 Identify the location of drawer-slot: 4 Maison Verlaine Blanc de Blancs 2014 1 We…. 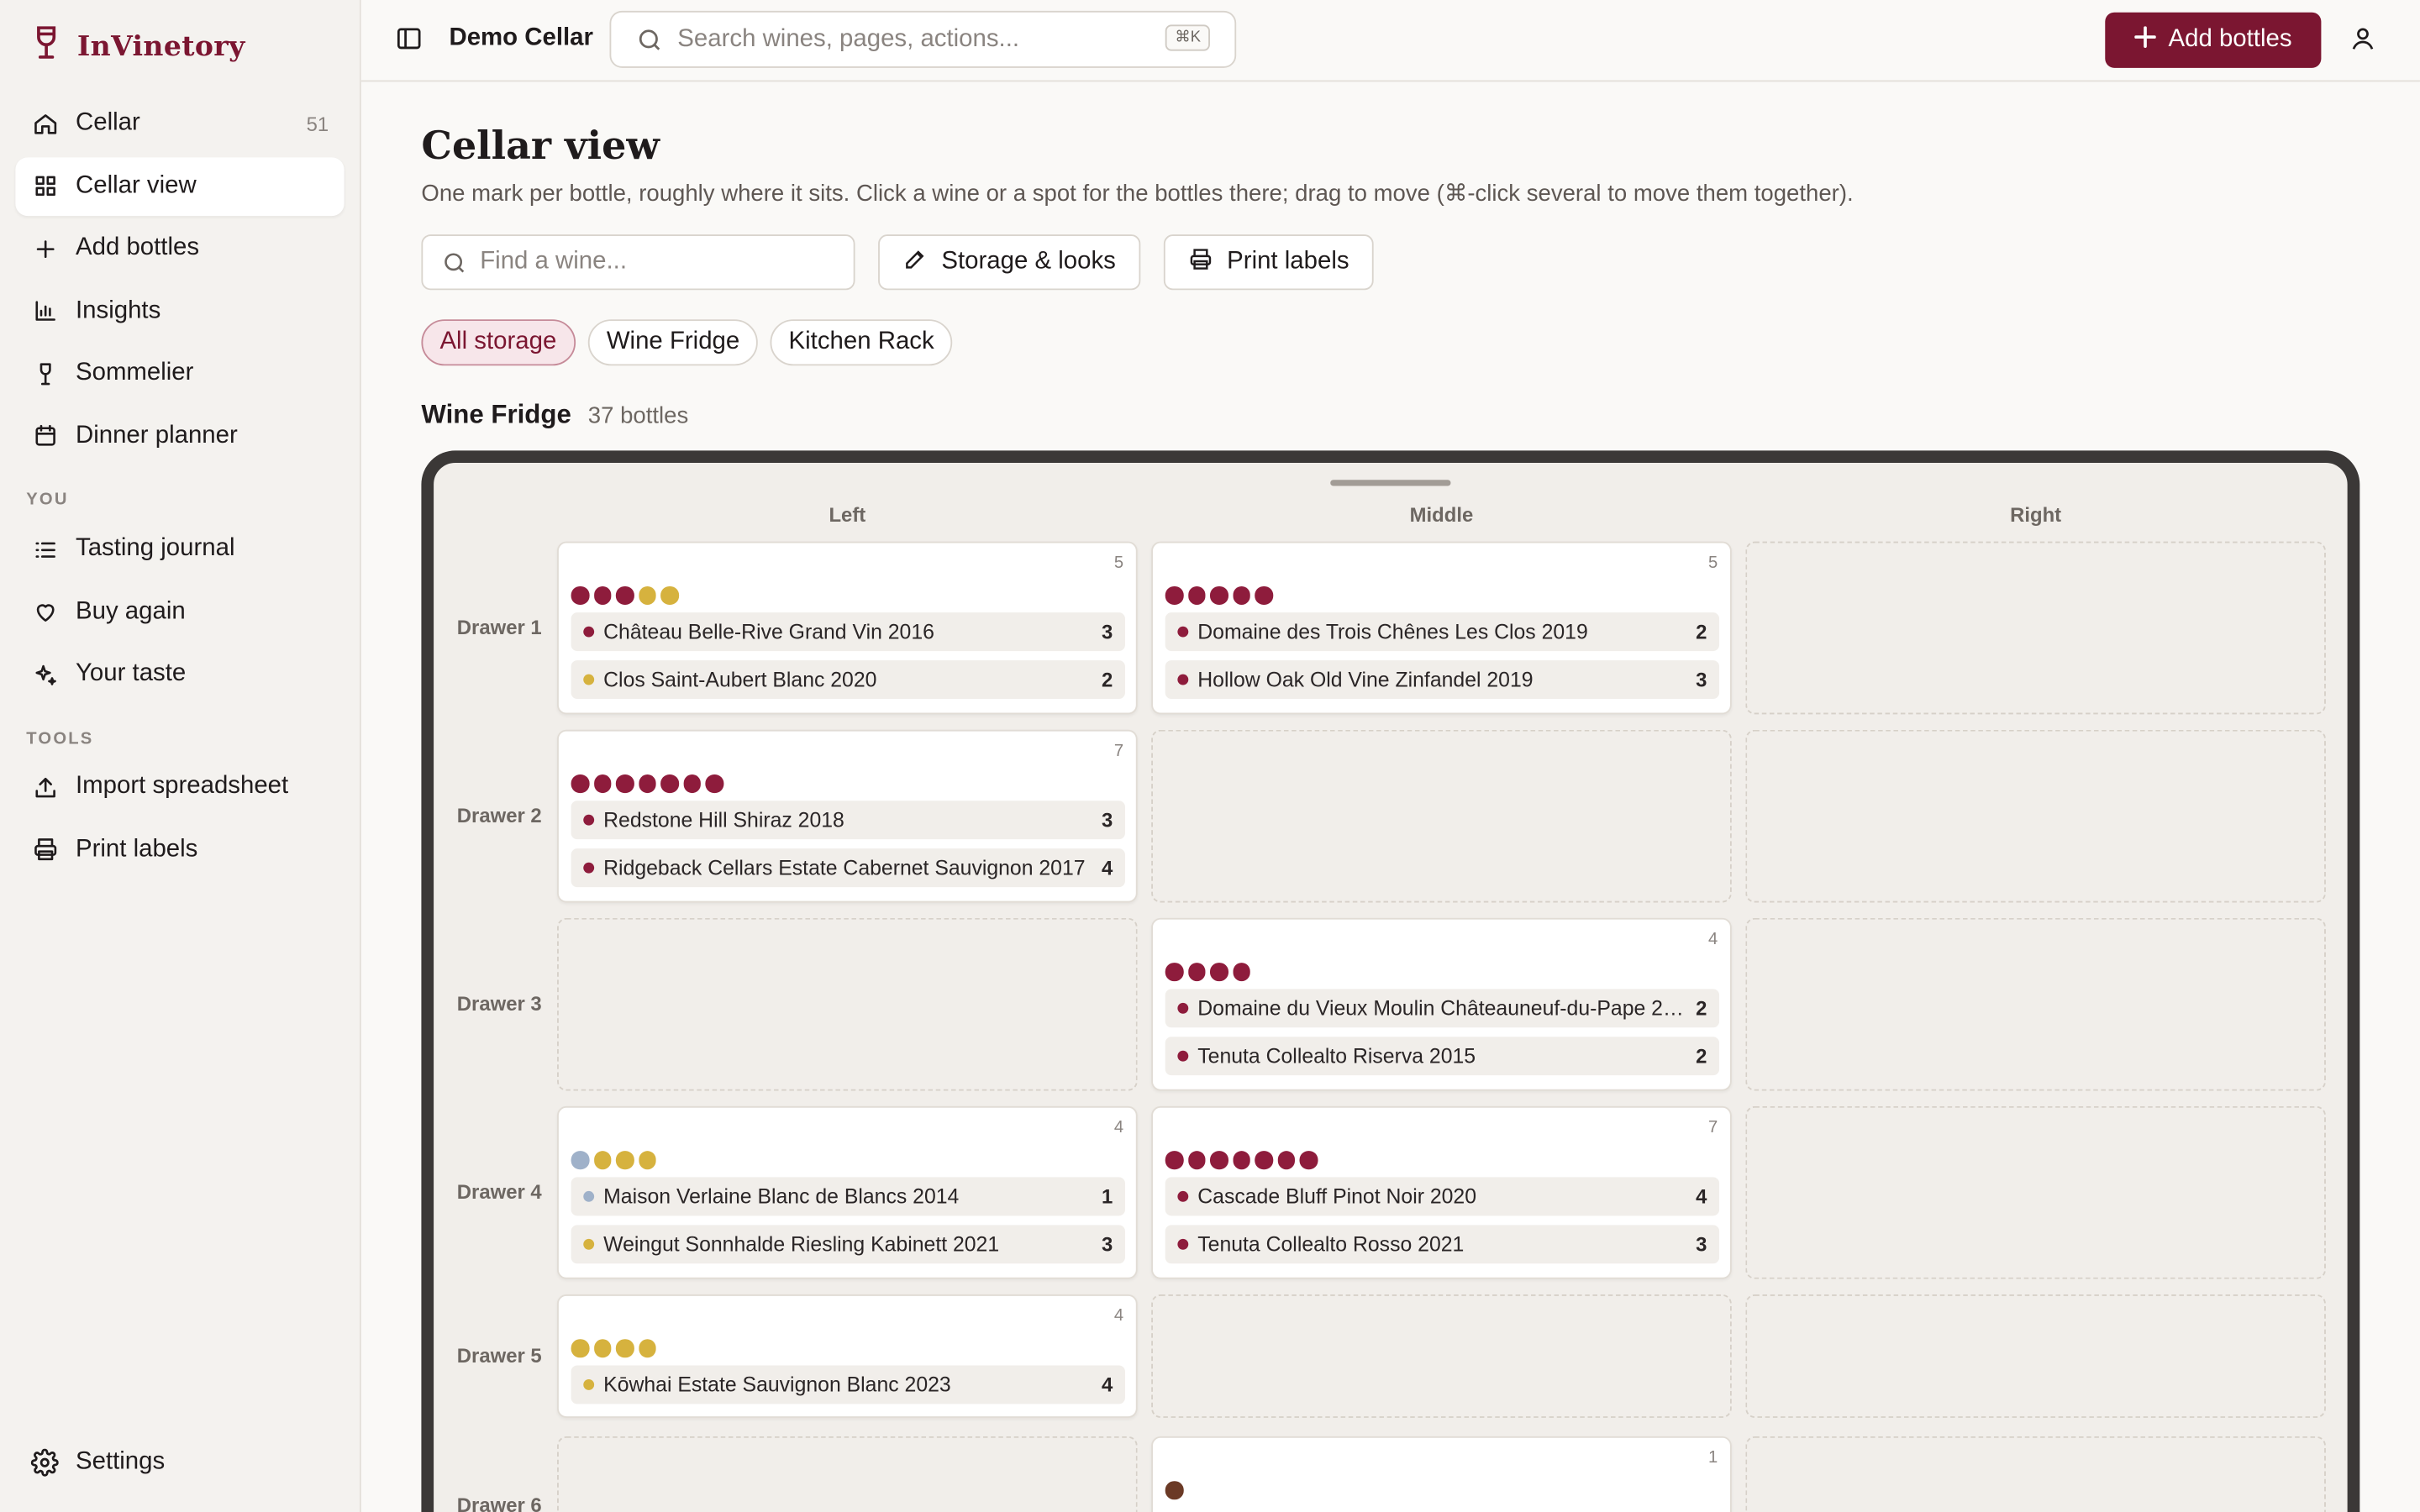
(847, 1192).